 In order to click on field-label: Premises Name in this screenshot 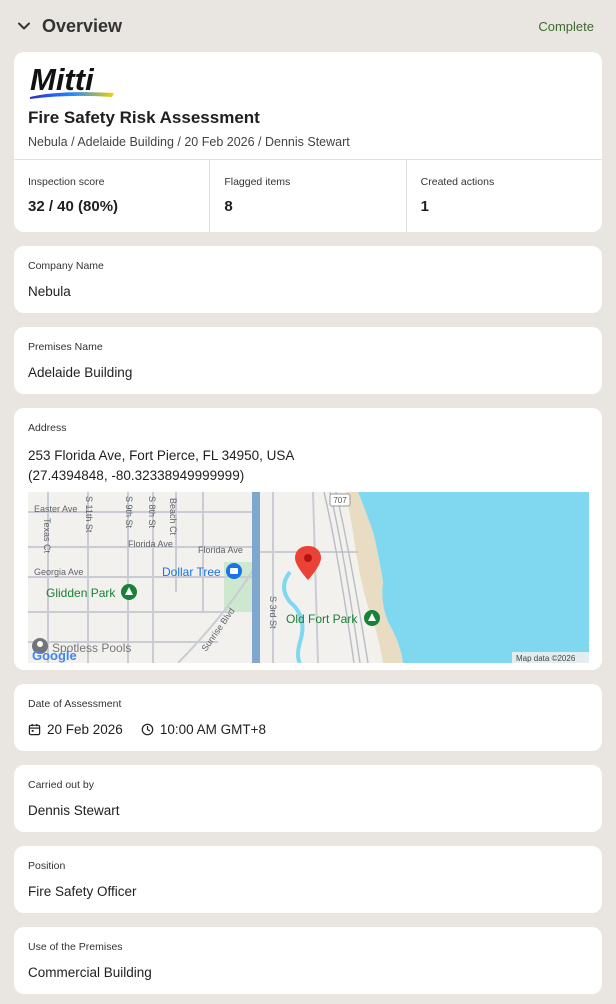, I will do `click(65, 347)`.